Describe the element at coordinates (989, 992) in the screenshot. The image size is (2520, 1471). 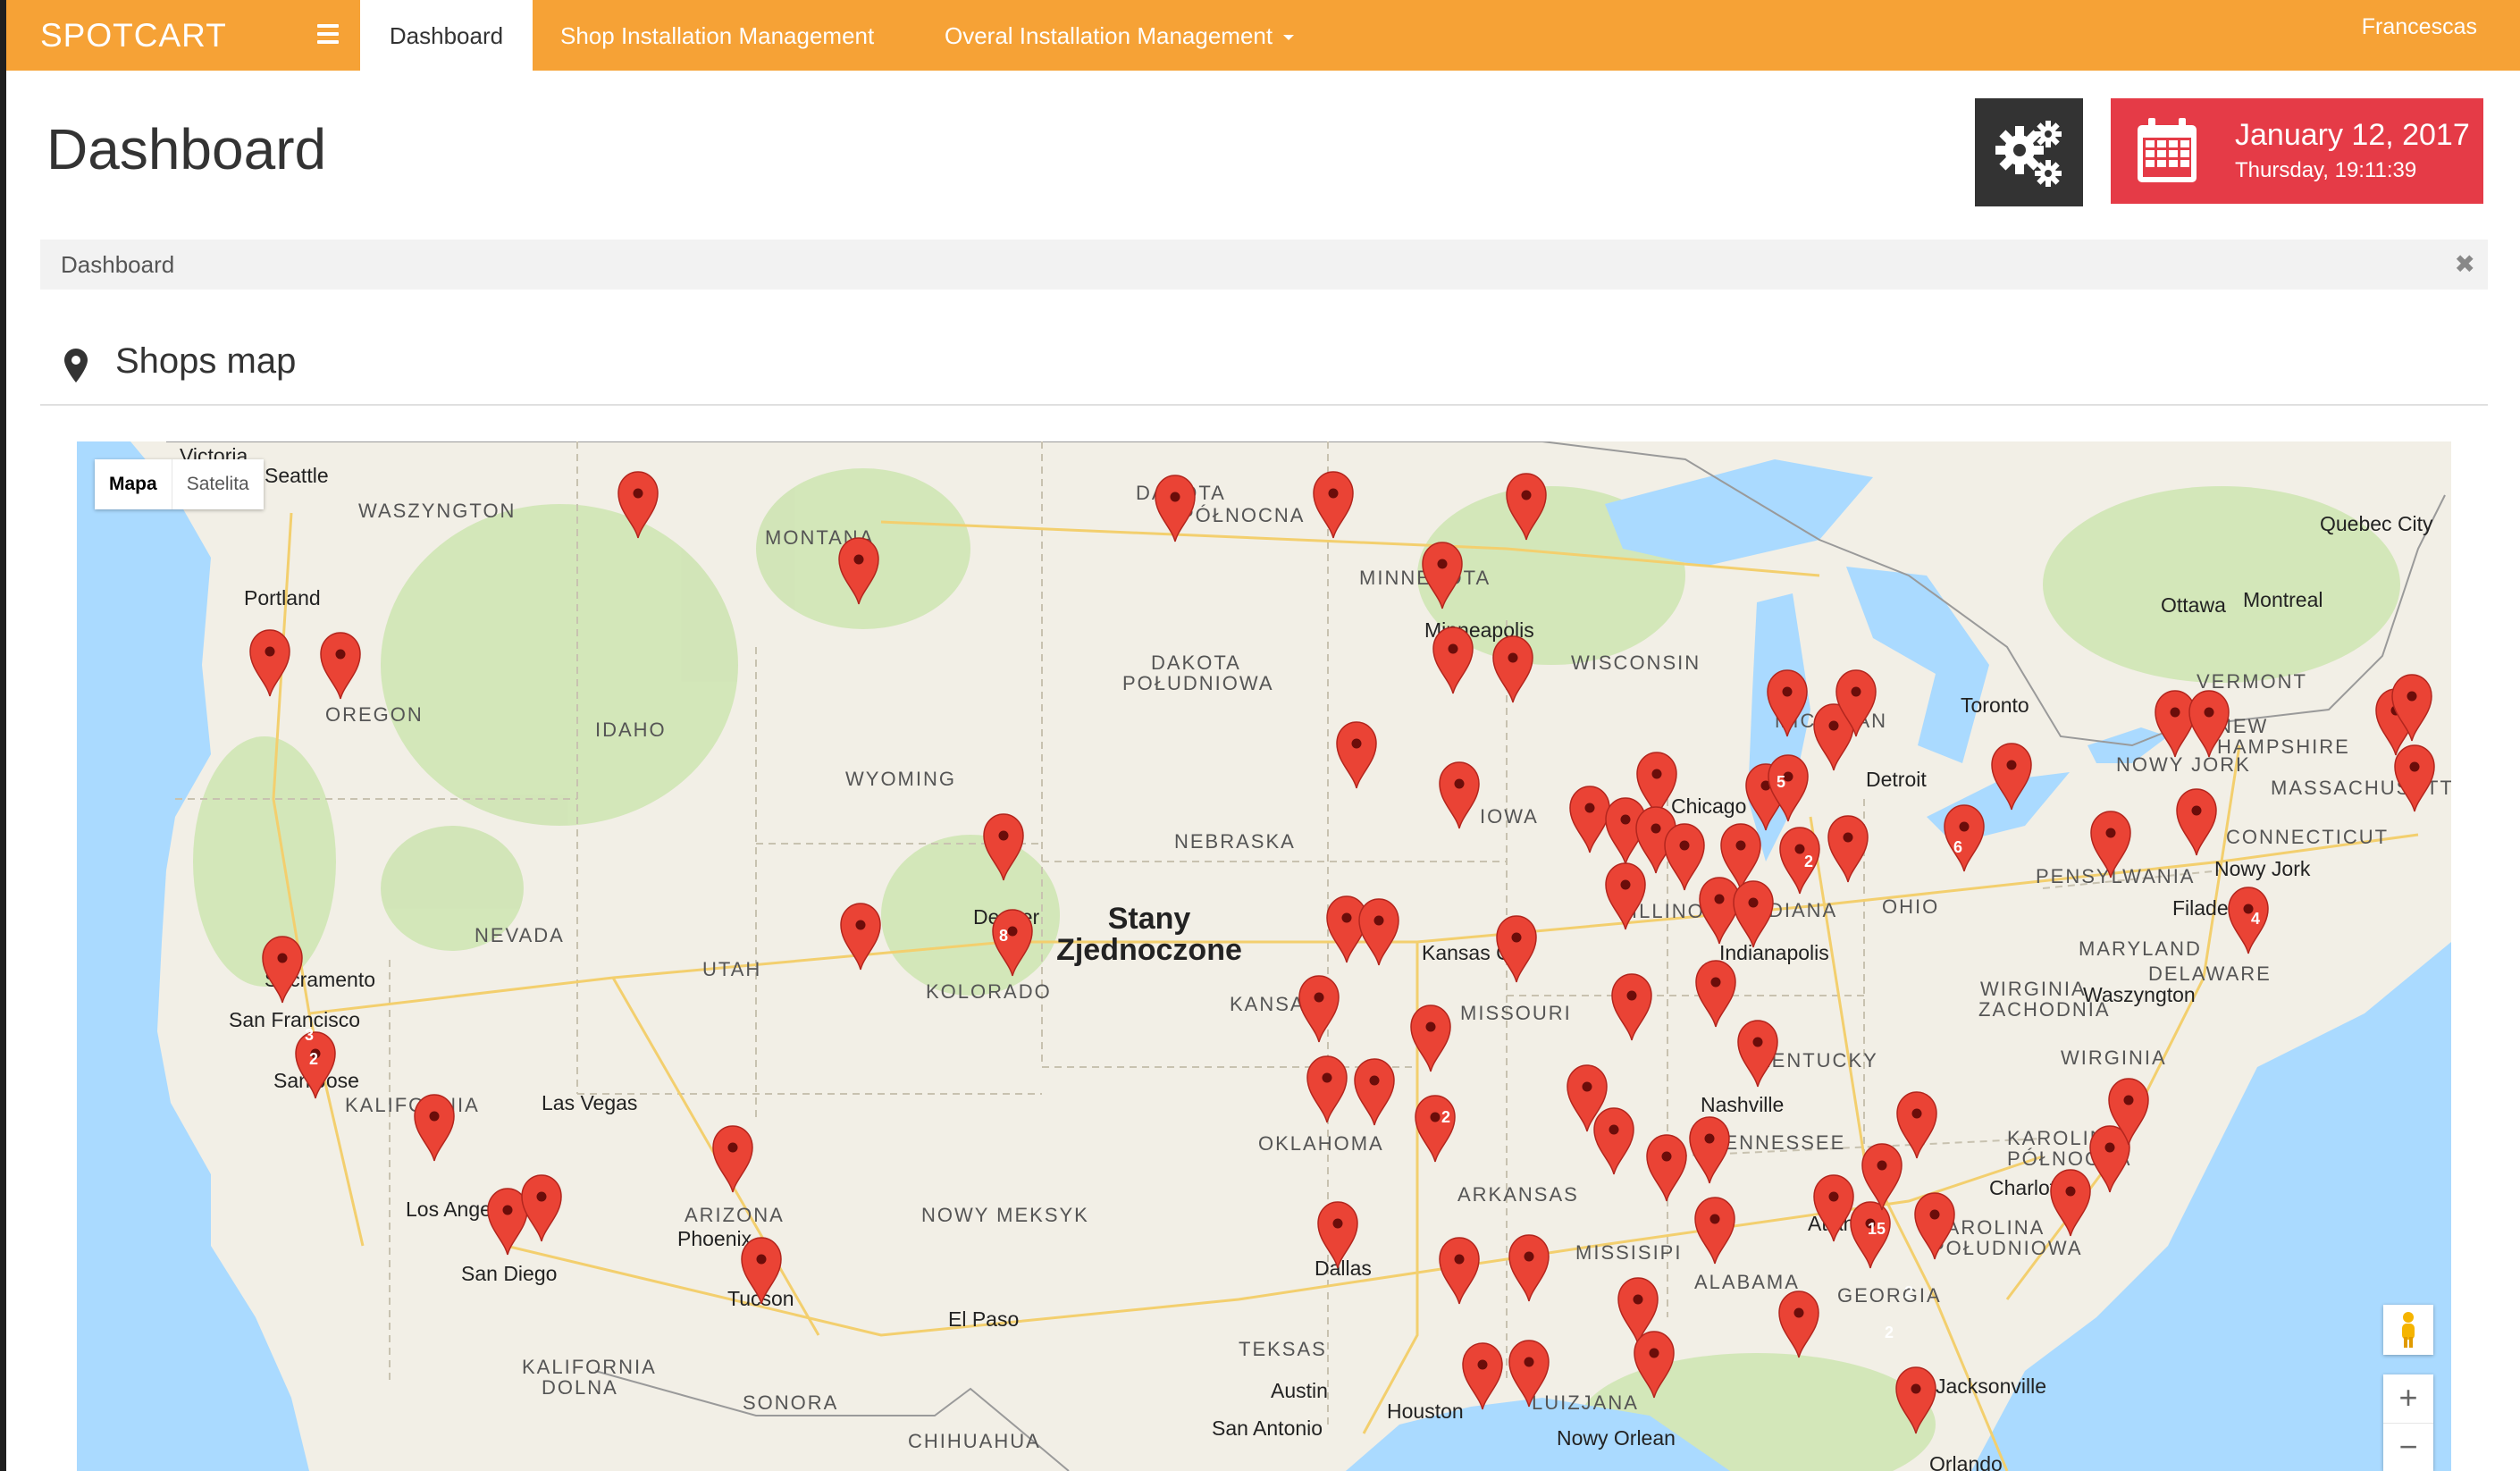
I see `state-label: KOLORADO` at that location.